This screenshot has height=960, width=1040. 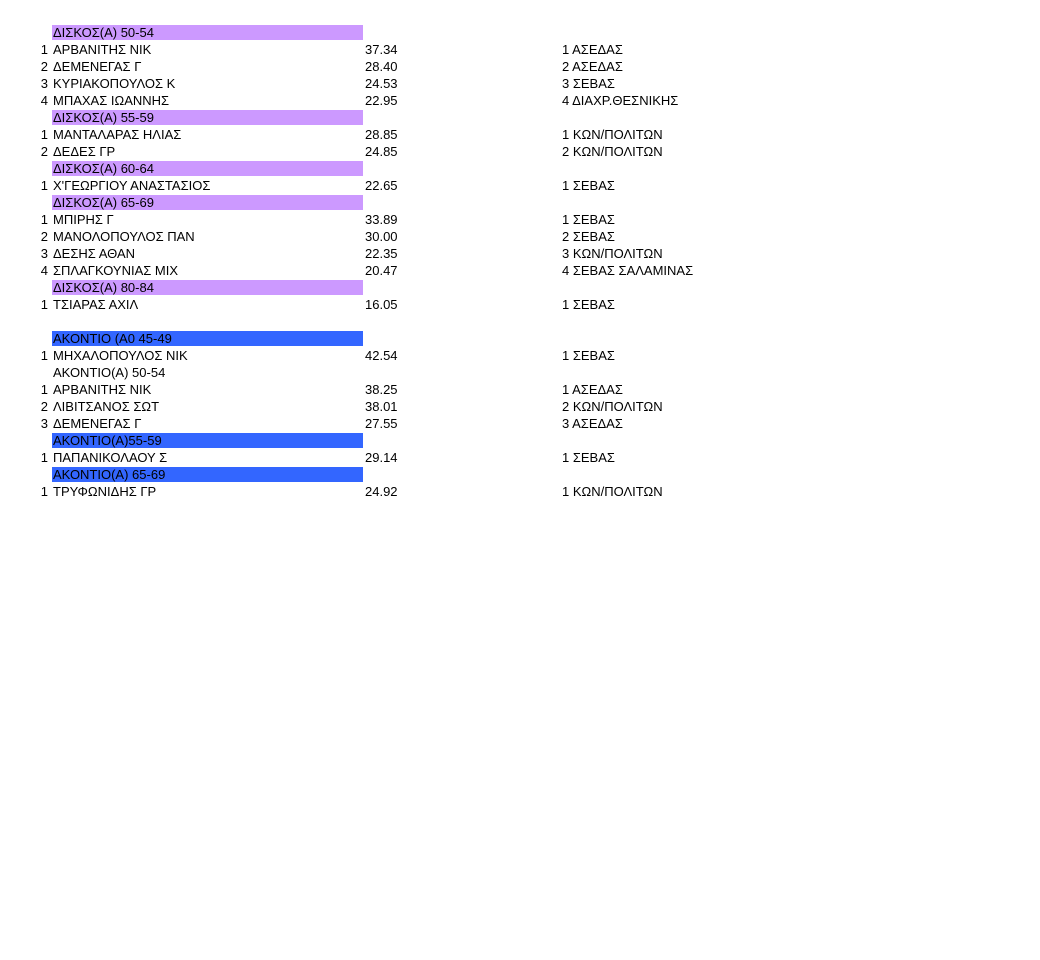 I want to click on result-row: 1 ΤΣΙΑΡΑΣ ΑΧΙΛ 16.05 1 ΣΕΒΑΣ, so click(x=380, y=304).